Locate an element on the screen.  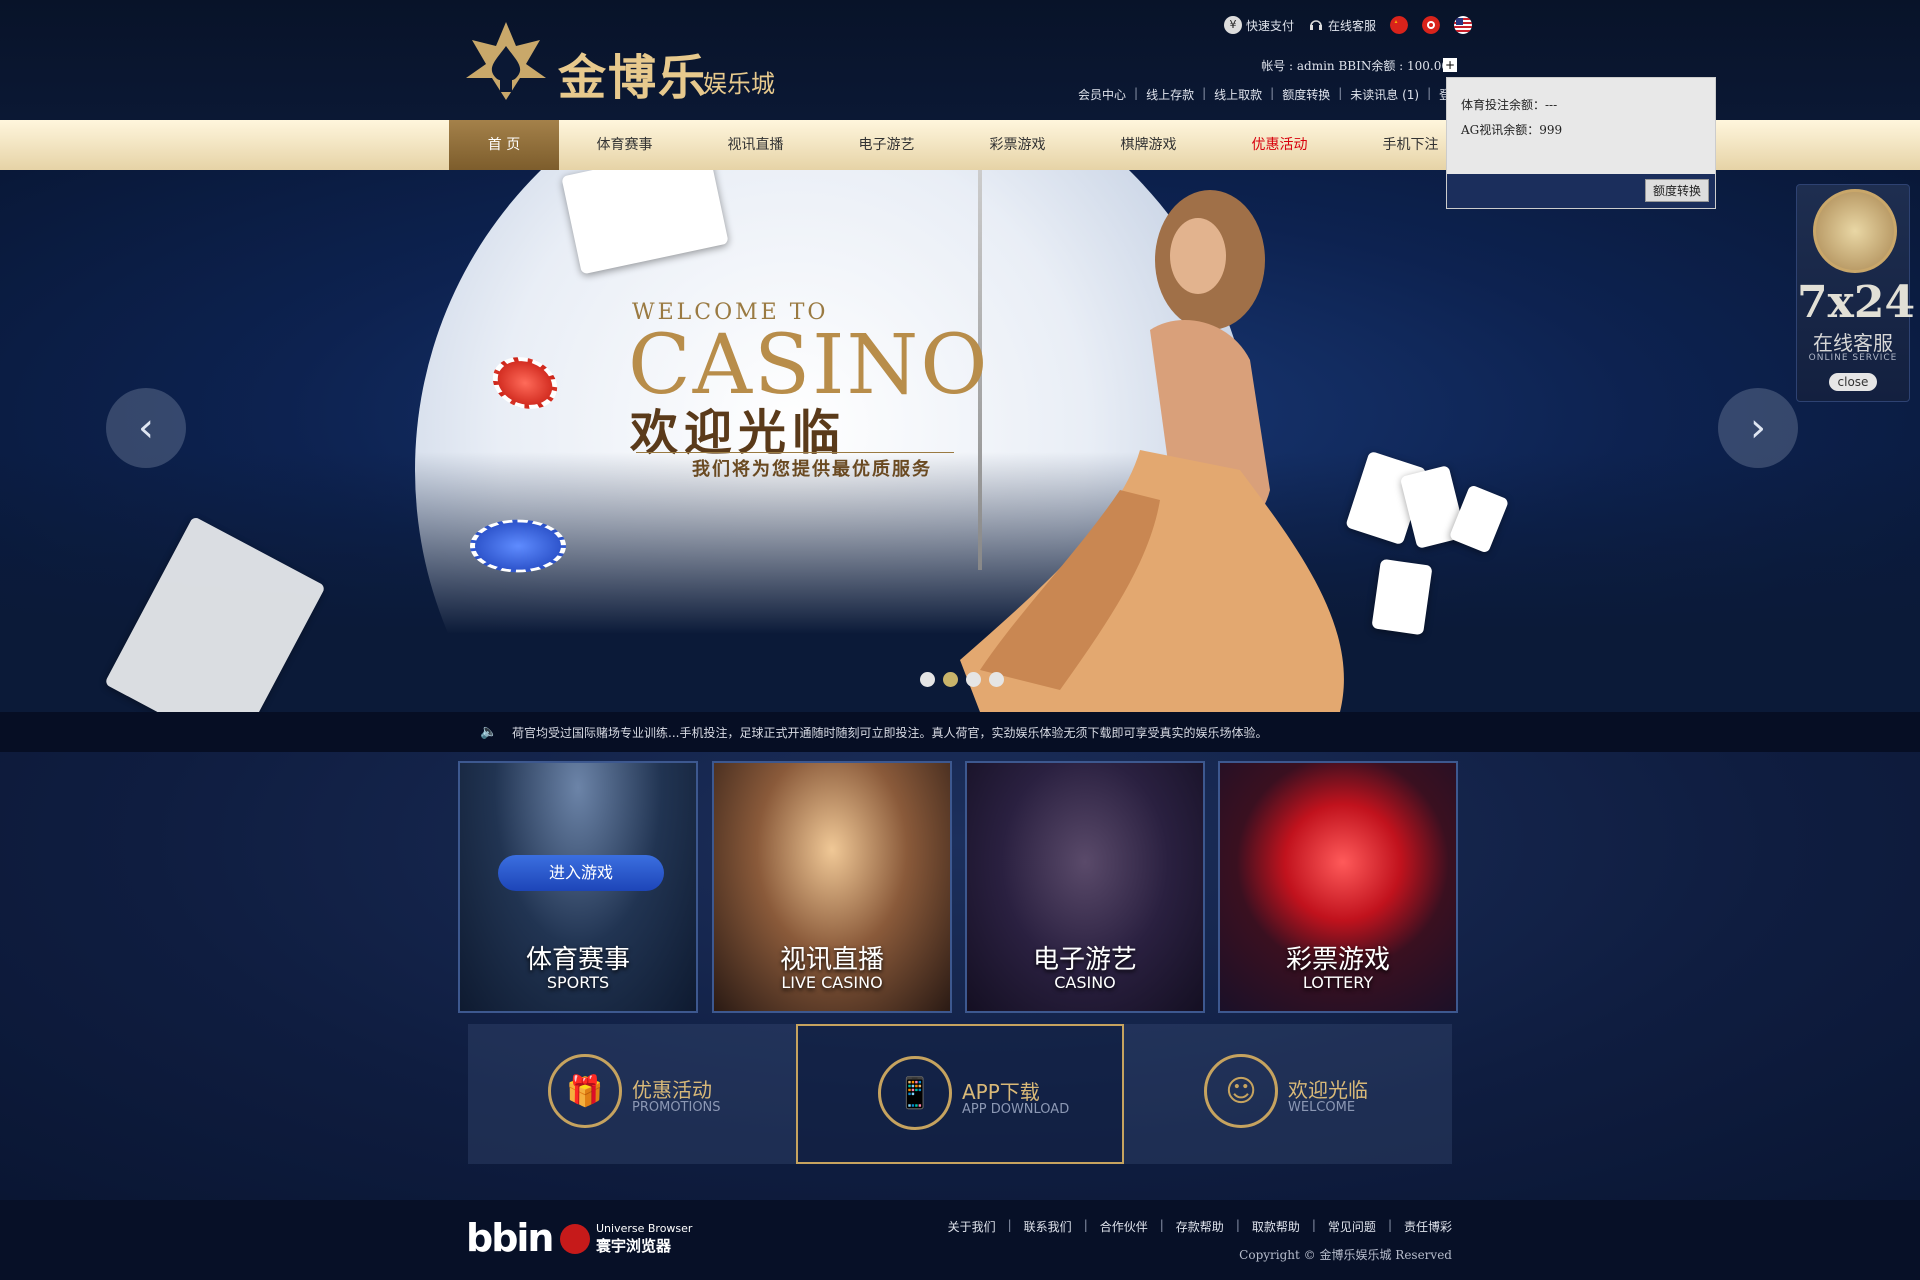
universe-browser-logo: Universe Browser 寰宇浏览器 is located at coordinates (626, 1239).